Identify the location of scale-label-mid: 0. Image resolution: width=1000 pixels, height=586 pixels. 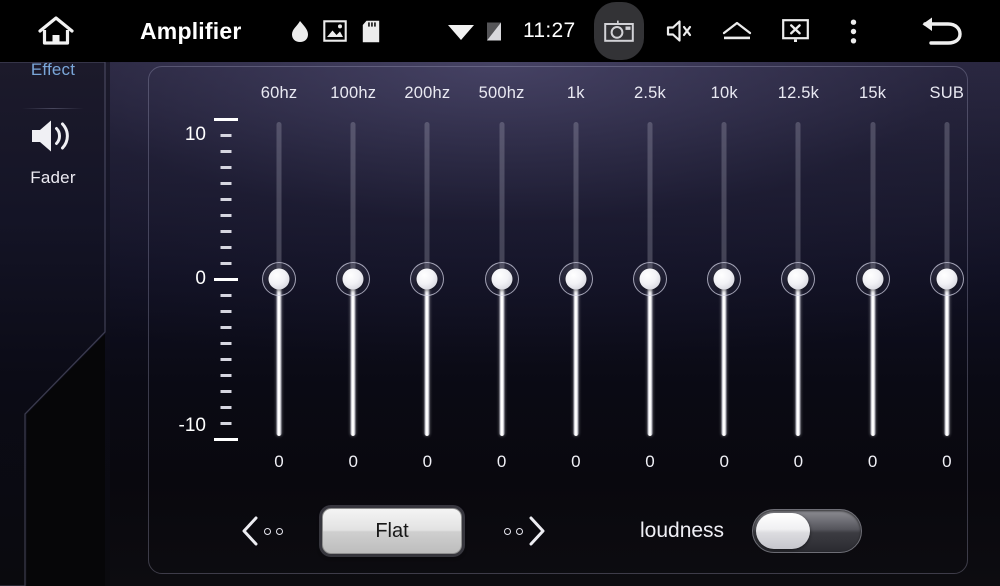
(200, 278).